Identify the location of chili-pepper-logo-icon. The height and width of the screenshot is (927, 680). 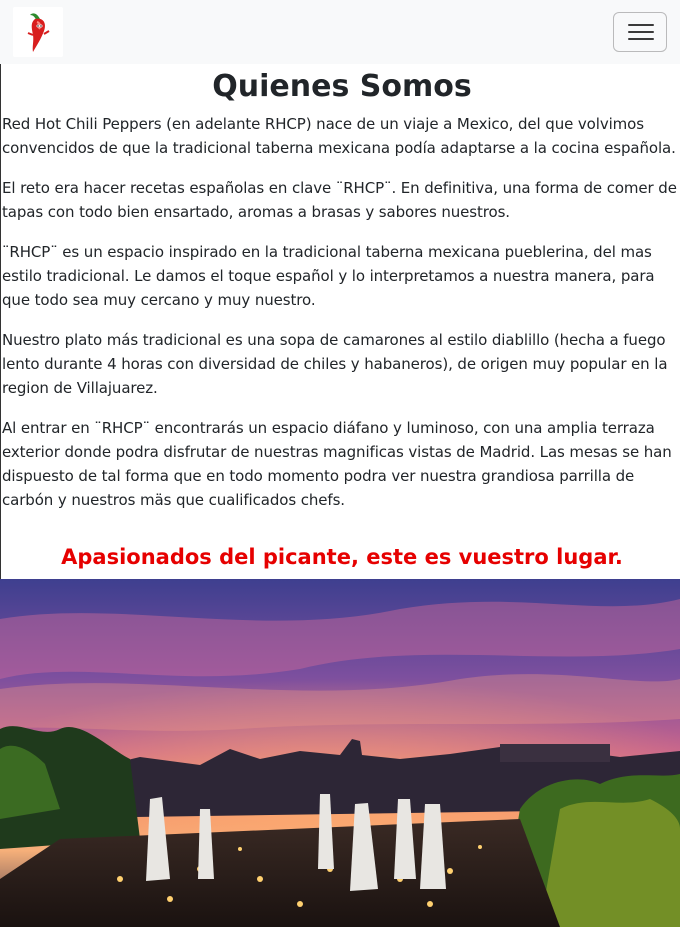
(38, 32).